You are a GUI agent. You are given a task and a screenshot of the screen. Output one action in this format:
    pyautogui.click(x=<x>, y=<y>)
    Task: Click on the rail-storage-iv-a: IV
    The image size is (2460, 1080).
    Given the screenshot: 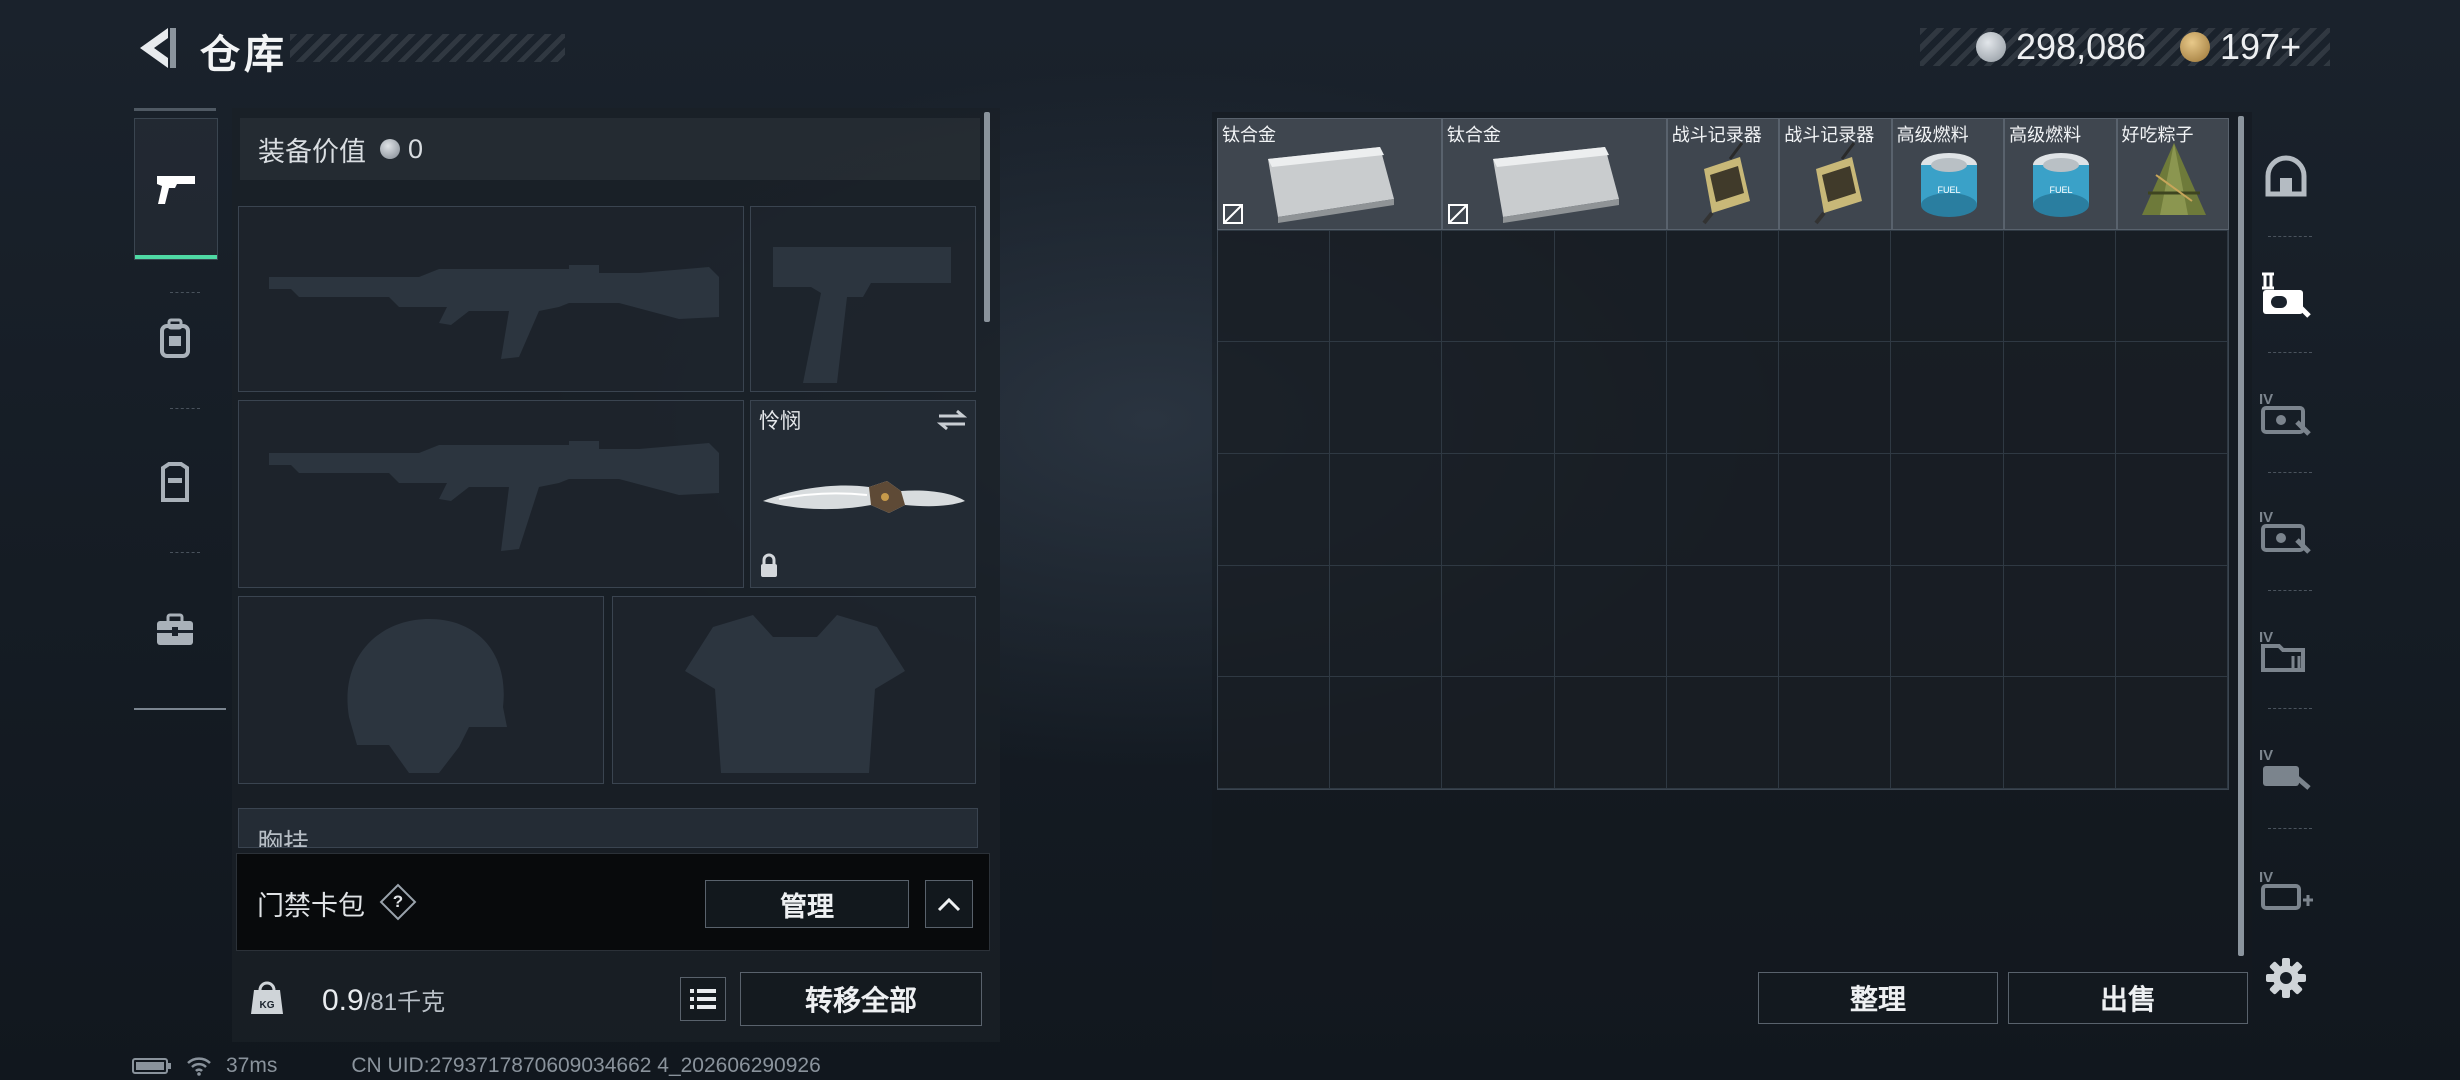 What is the action you would take?
    pyautogui.click(x=2286, y=412)
    